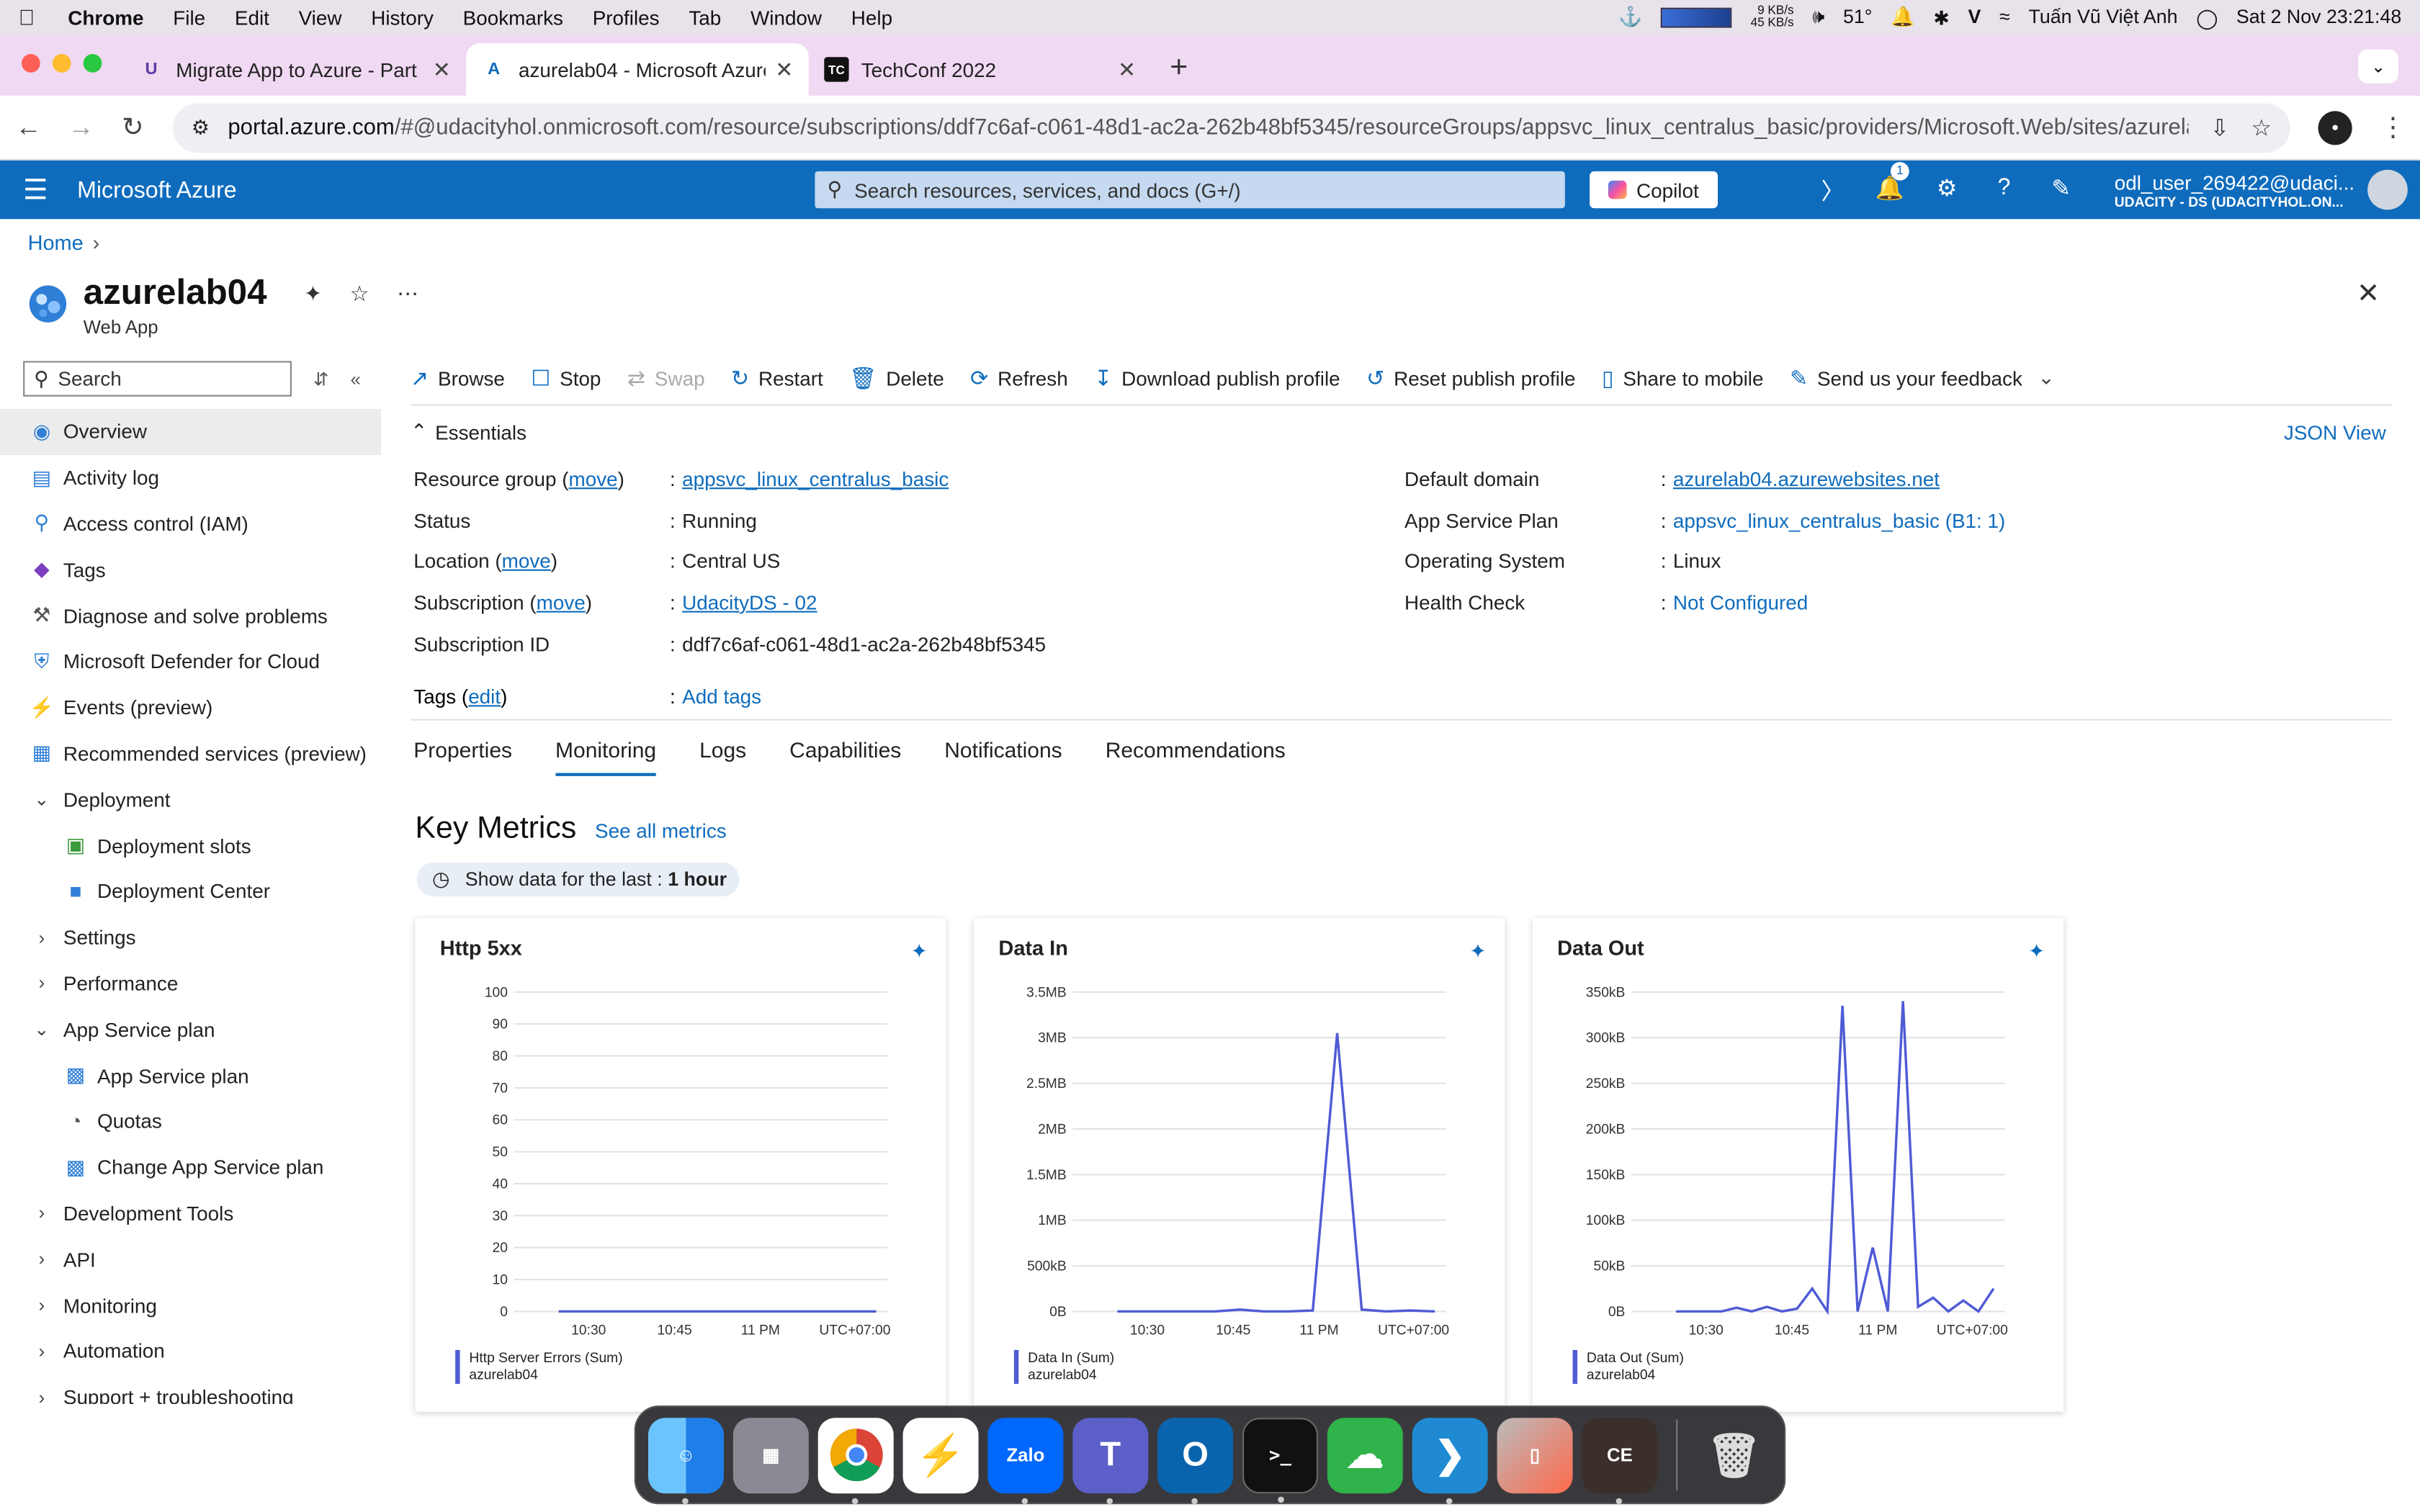 Image resolution: width=2420 pixels, height=1512 pixels. What do you see at coordinates (407, 294) in the screenshot?
I see `more-actions-icon: ⋯` at bounding box center [407, 294].